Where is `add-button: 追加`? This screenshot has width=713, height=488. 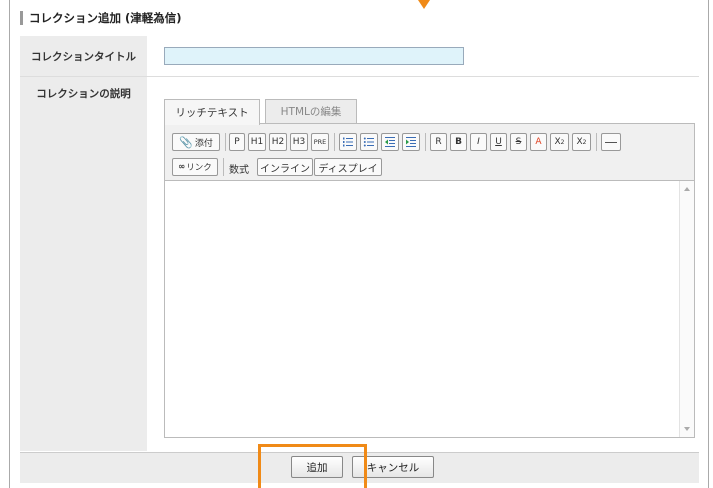 add-button: 追加 is located at coordinates (317, 467).